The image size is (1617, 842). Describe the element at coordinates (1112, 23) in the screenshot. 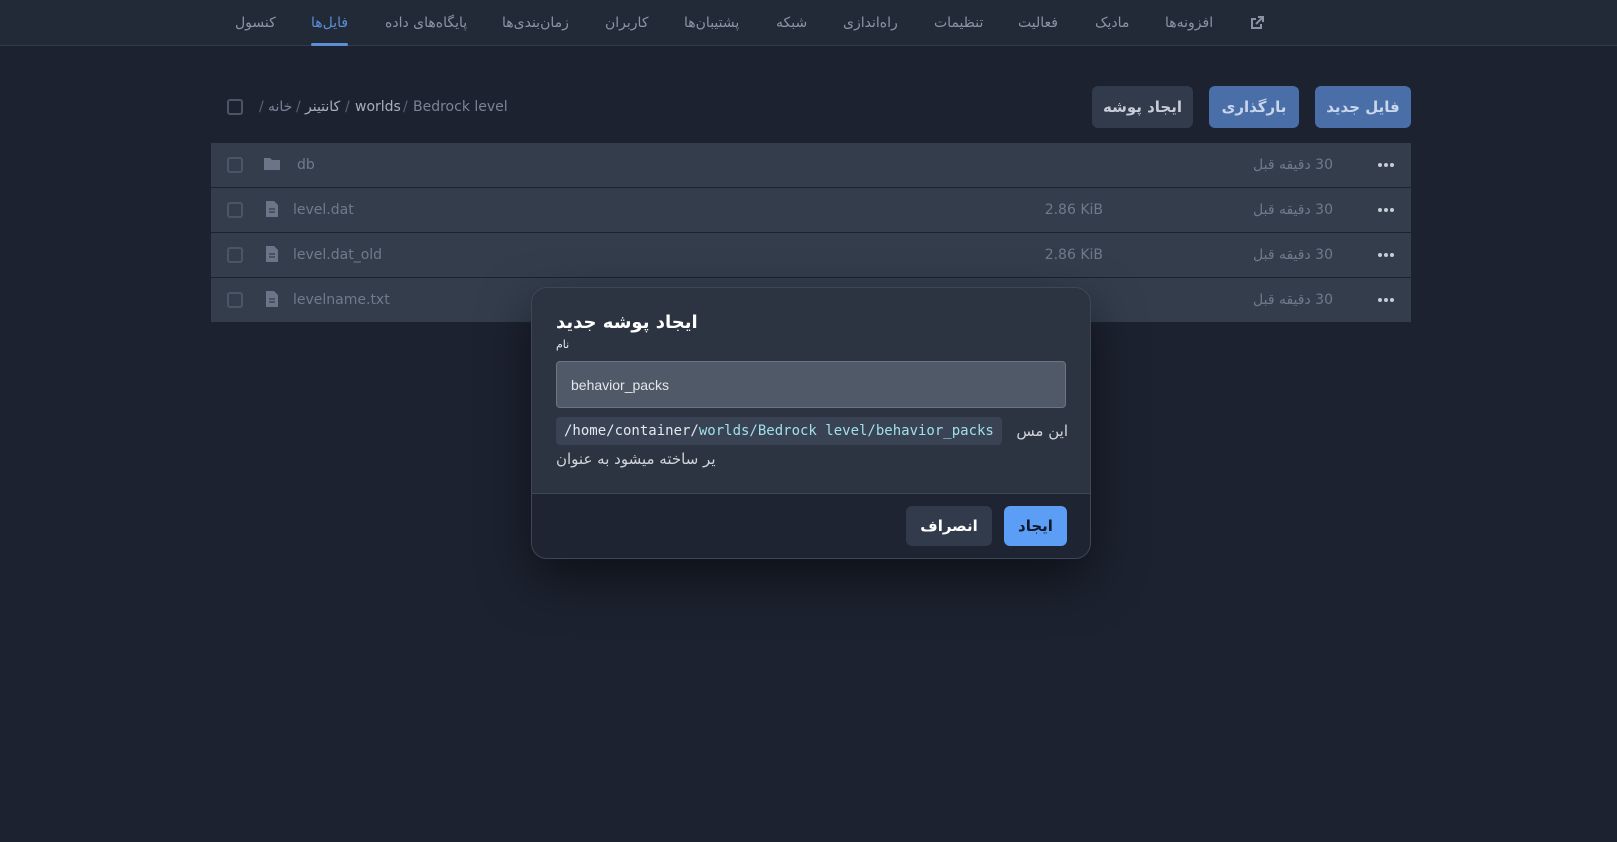

I see `tab-modic: مادیک` at that location.